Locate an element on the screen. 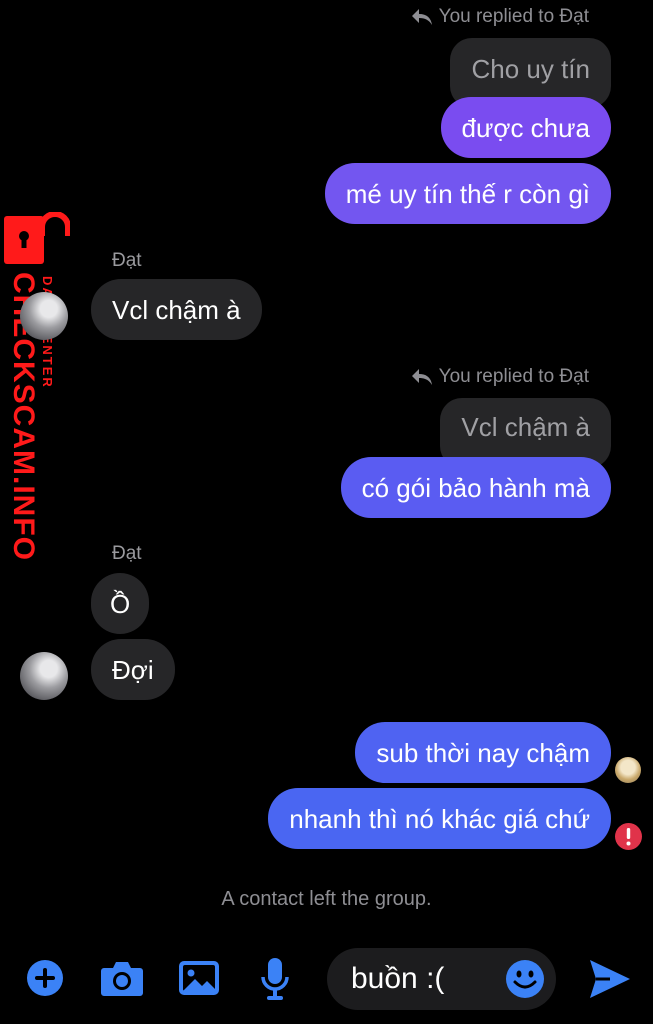  smiley-icon is located at coordinates (525, 979).